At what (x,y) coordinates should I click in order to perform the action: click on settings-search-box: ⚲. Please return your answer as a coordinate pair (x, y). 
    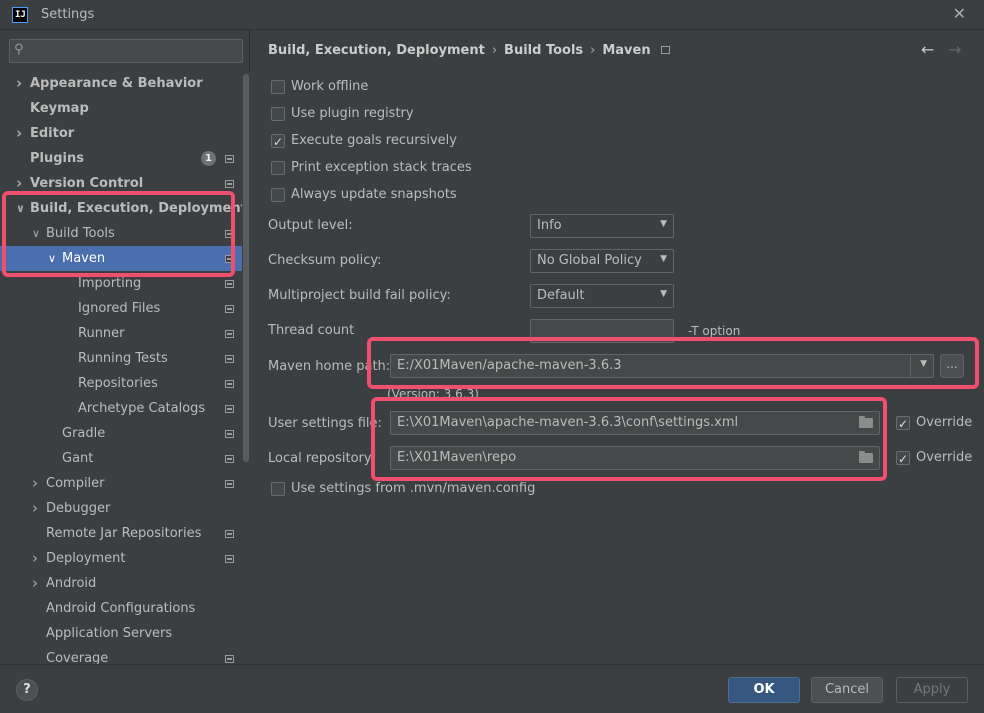
    Looking at the image, I should click on (126, 51).